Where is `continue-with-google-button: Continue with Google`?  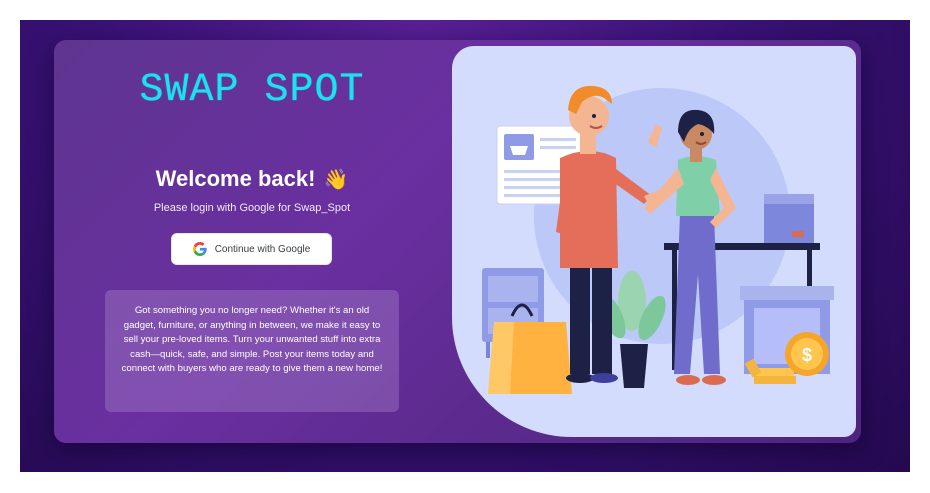 continue-with-google-button: Continue with Google is located at coordinates (251, 249).